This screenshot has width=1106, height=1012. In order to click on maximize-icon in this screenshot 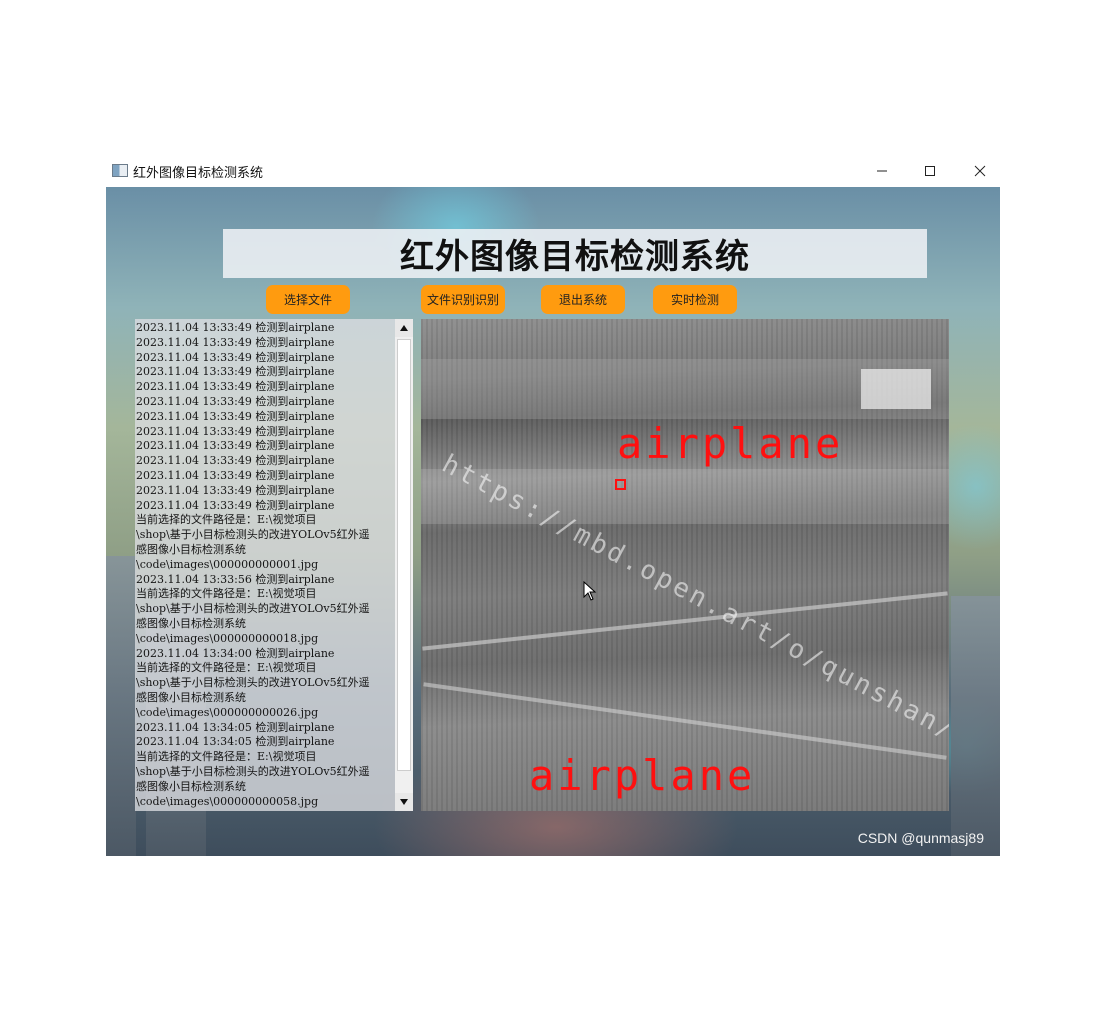, I will do `click(930, 171)`.